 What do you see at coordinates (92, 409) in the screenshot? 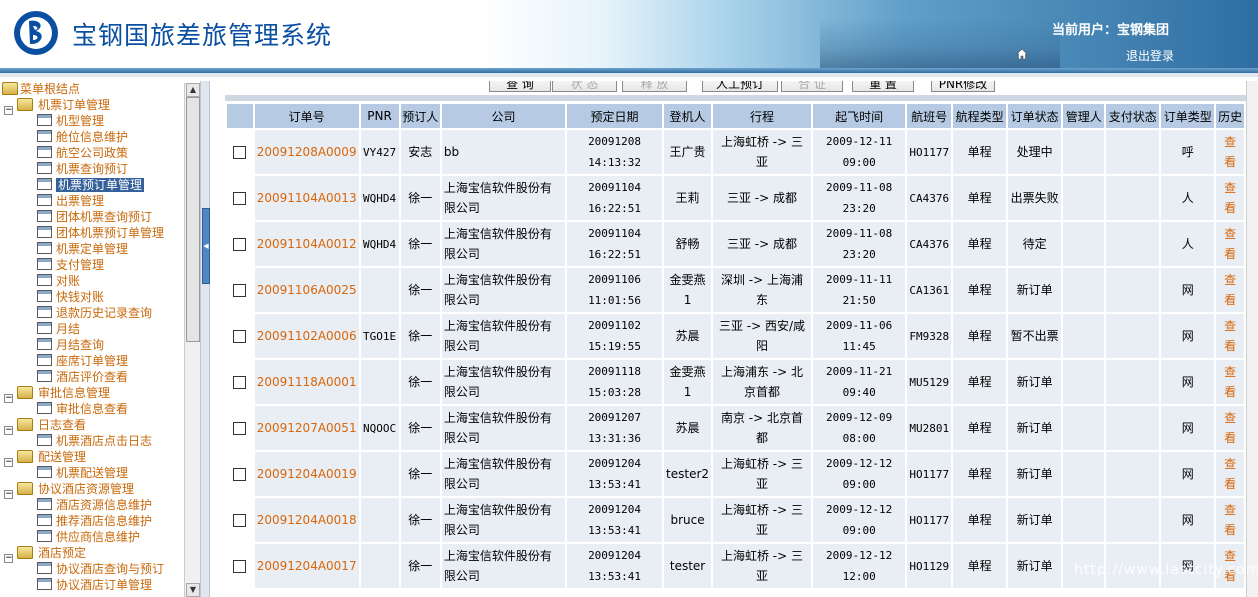
I see `tree-item-label: 审批信息查看` at bounding box center [92, 409].